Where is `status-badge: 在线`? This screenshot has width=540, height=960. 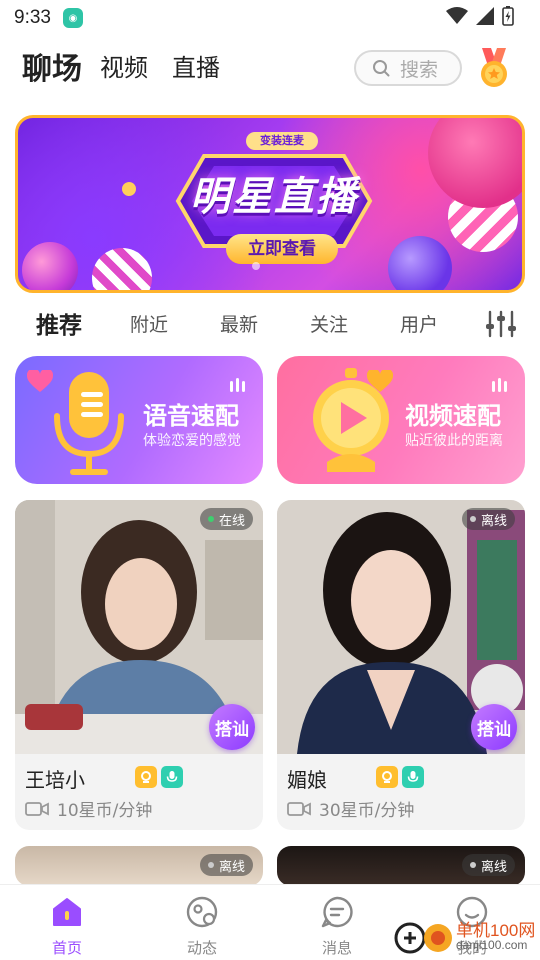
status-badge: 在线 is located at coordinates (226, 519).